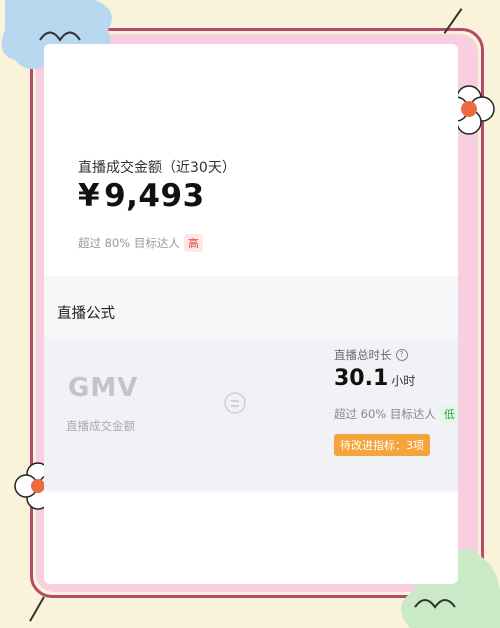 This screenshot has width=500, height=628. I want to click on live-sales-amount: ¥9,493, so click(141, 196).